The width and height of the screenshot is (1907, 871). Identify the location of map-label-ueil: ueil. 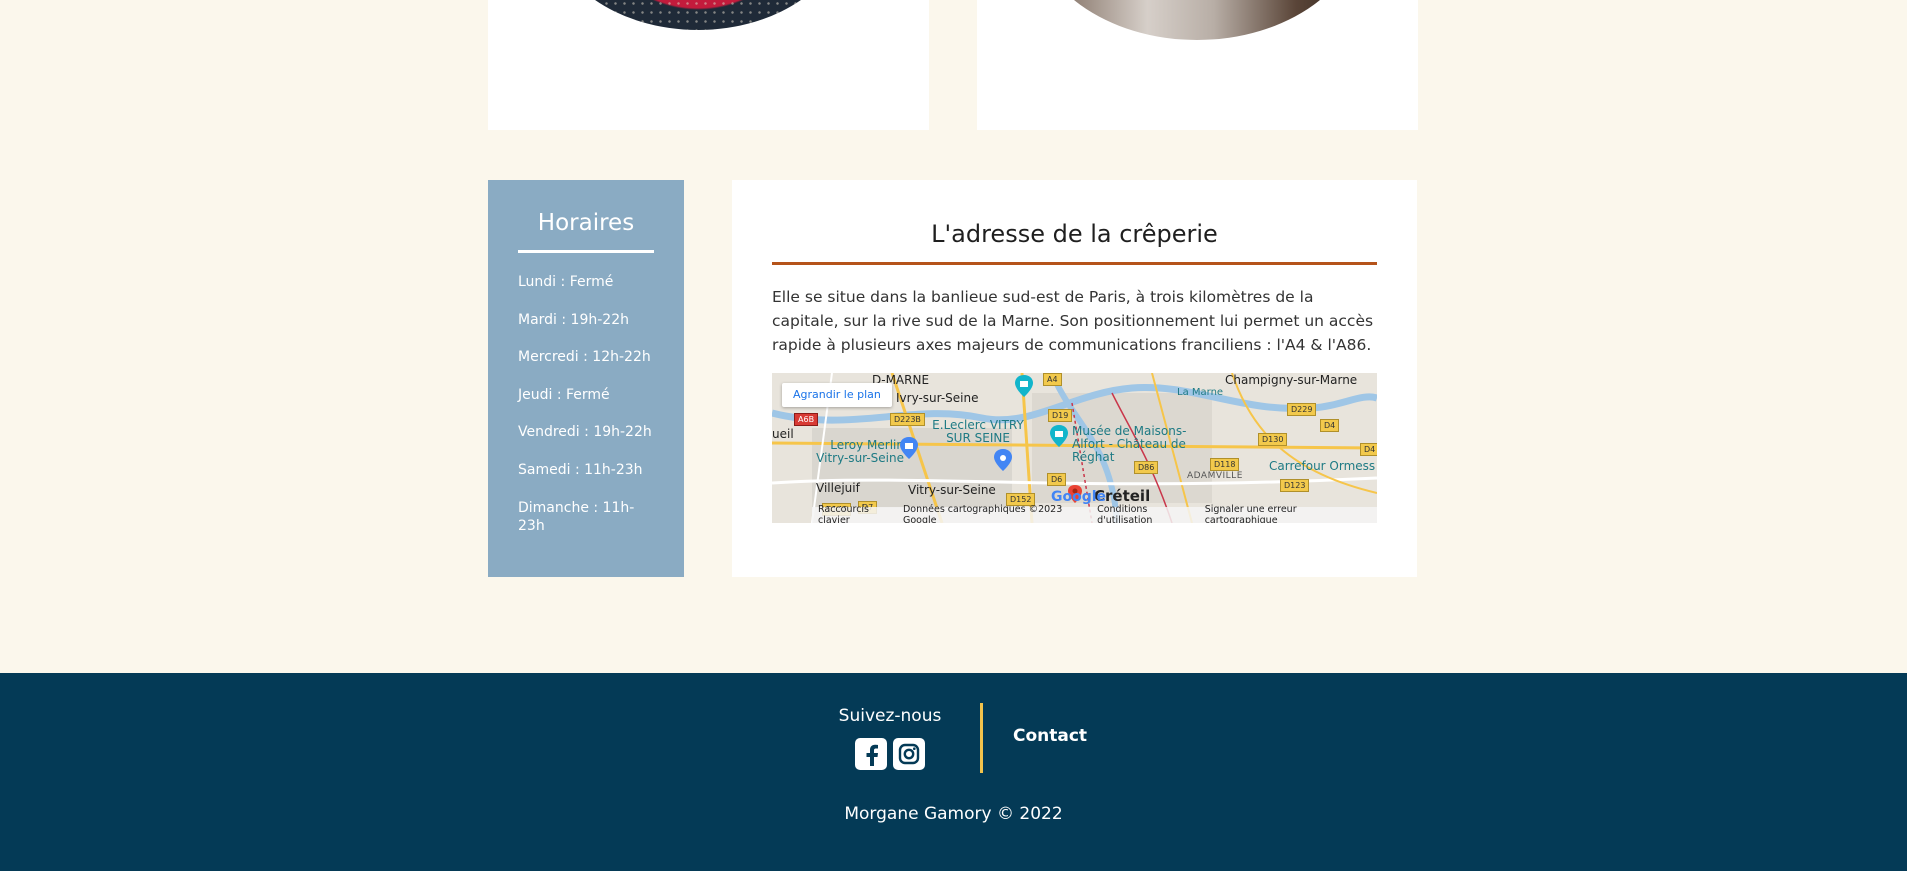
(783, 434).